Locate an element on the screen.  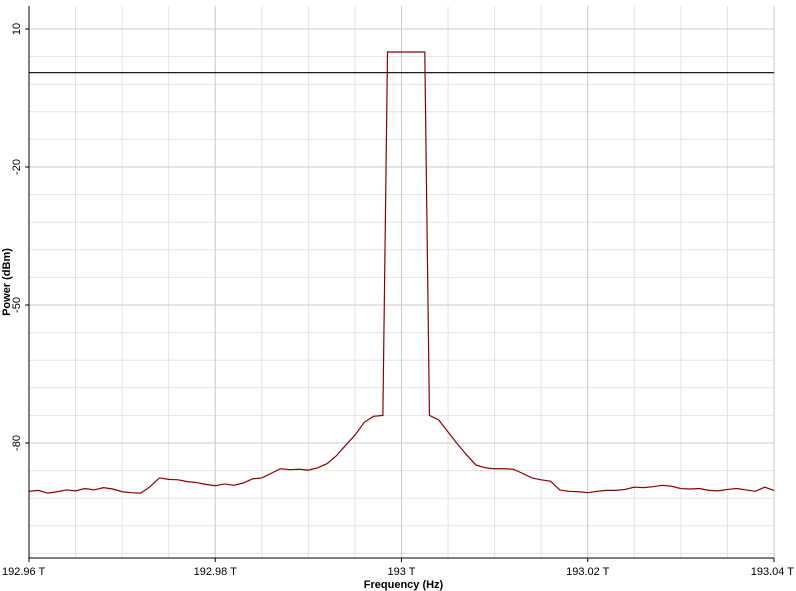
y-axis-ticks: 10-20-50-80 is located at coordinates (20, 237).